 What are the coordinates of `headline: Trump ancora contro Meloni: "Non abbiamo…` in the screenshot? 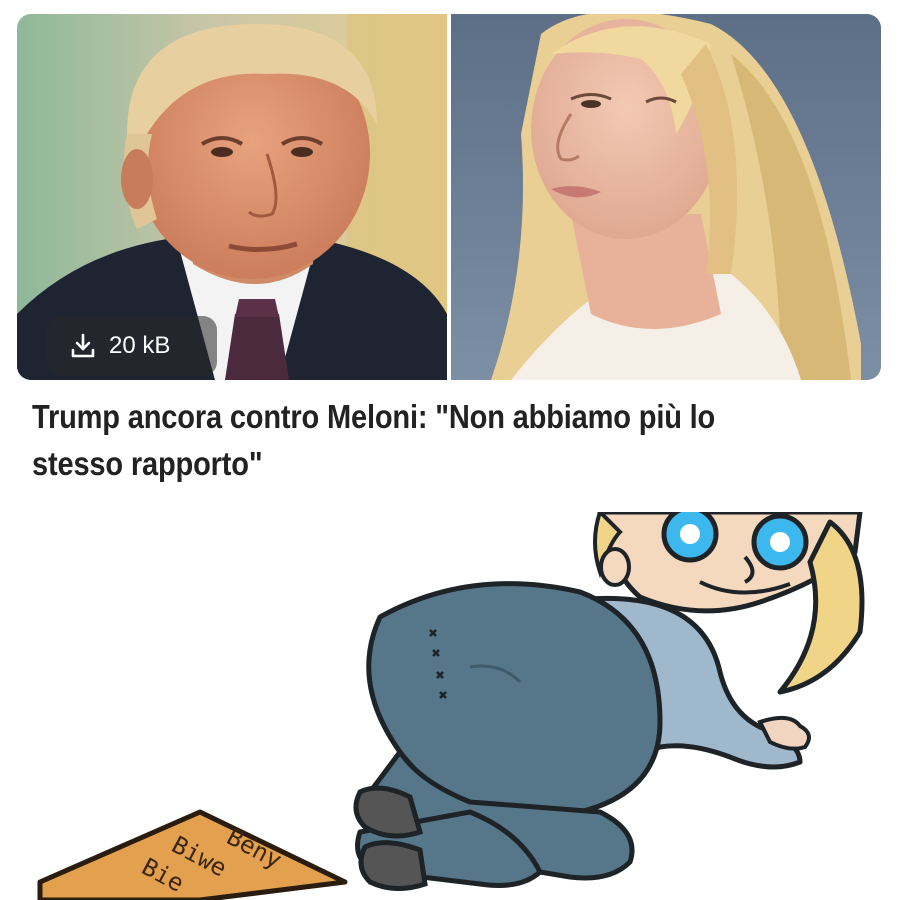 It's located at (393, 440).